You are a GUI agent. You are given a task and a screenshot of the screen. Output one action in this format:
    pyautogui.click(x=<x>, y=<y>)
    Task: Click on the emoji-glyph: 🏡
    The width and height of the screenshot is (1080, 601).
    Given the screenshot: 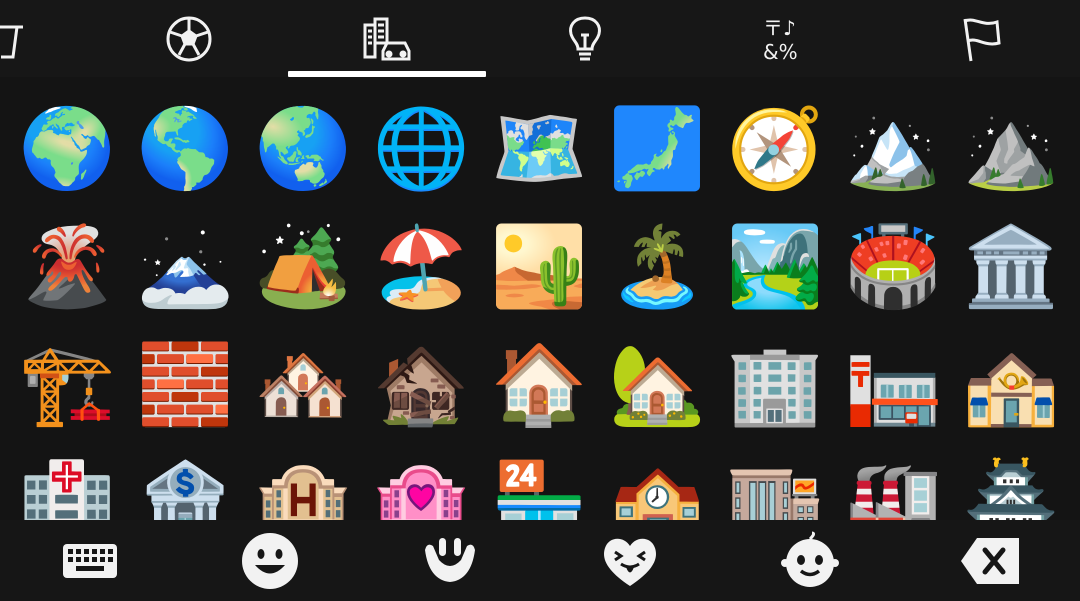 What is the action you would take?
    pyautogui.click(x=657, y=385)
    